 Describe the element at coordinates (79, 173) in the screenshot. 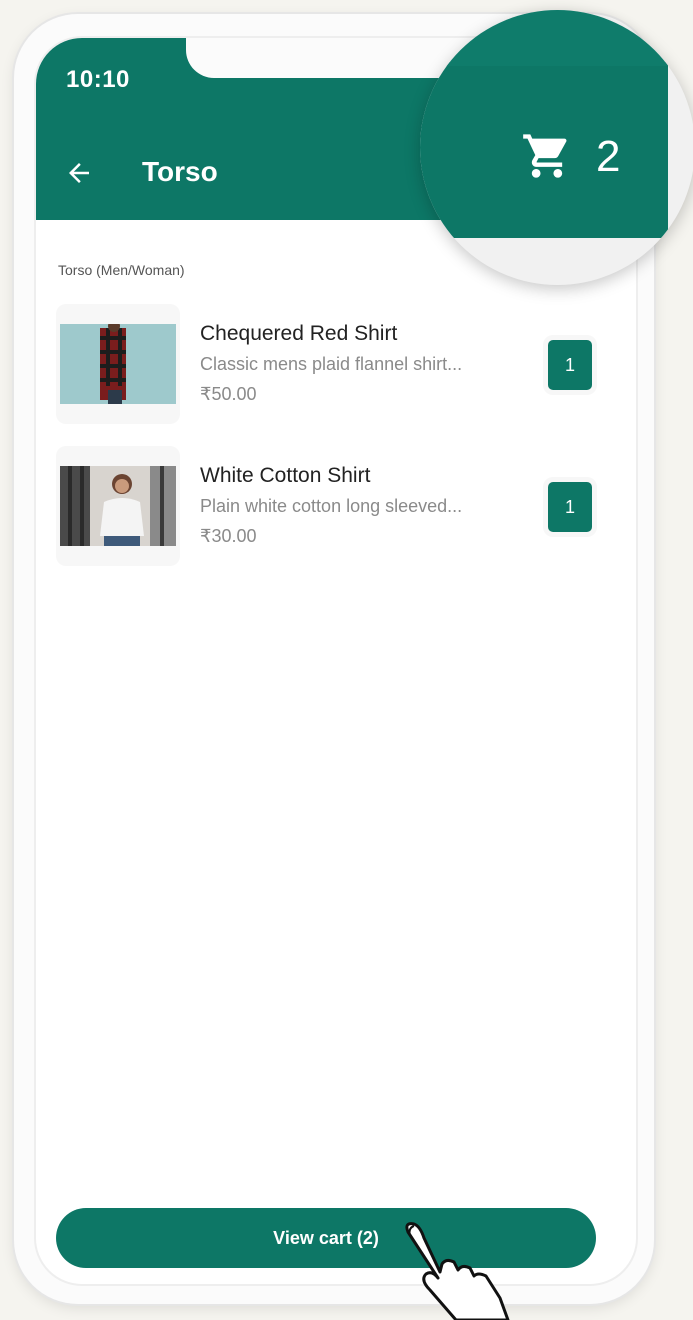

I see `arrow-left-icon` at that location.